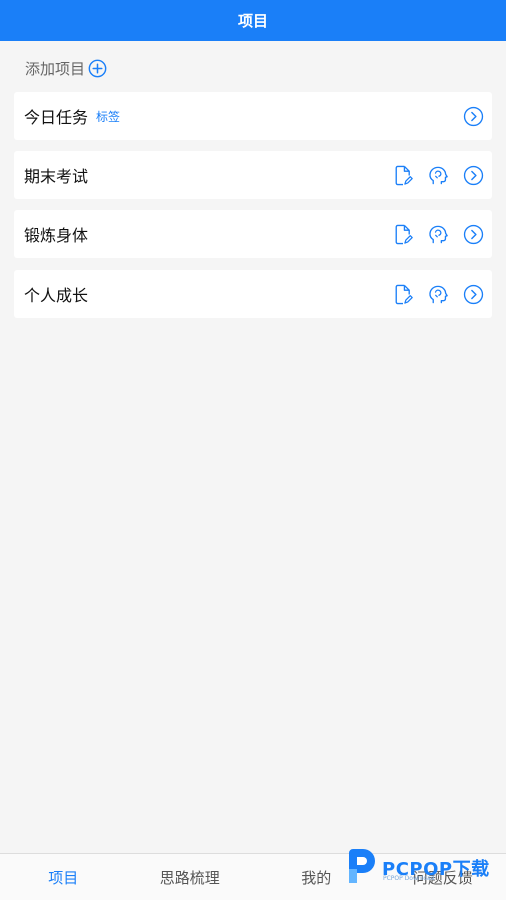  What do you see at coordinates (63, 877) in the screenshot?
I see `tab-projects: 项目` at bounding box center [63, 877].